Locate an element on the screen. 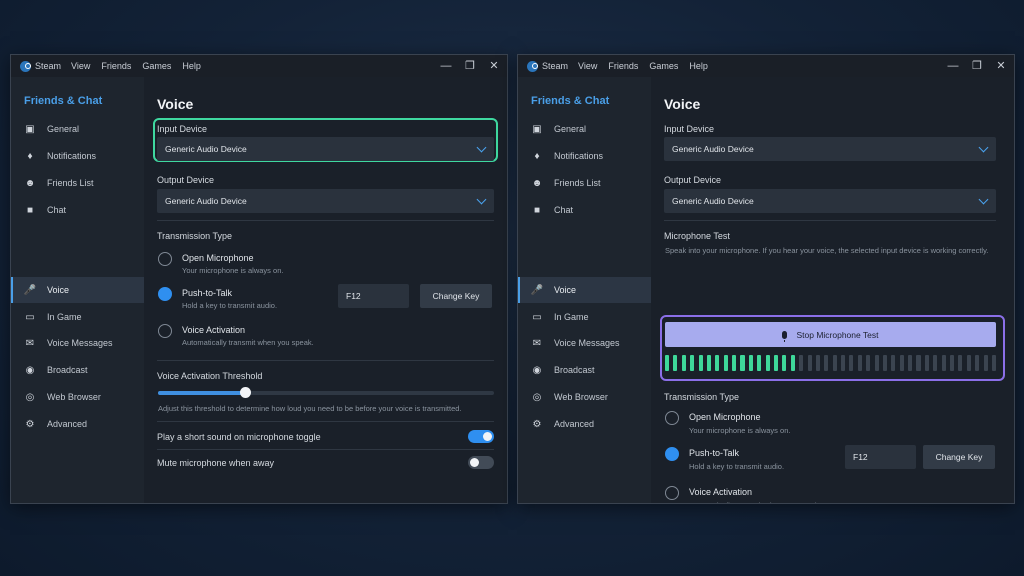 The width and height of the screenshot is (1024, 576). threshold-slider-thumb is located at coordinates (246, 392).